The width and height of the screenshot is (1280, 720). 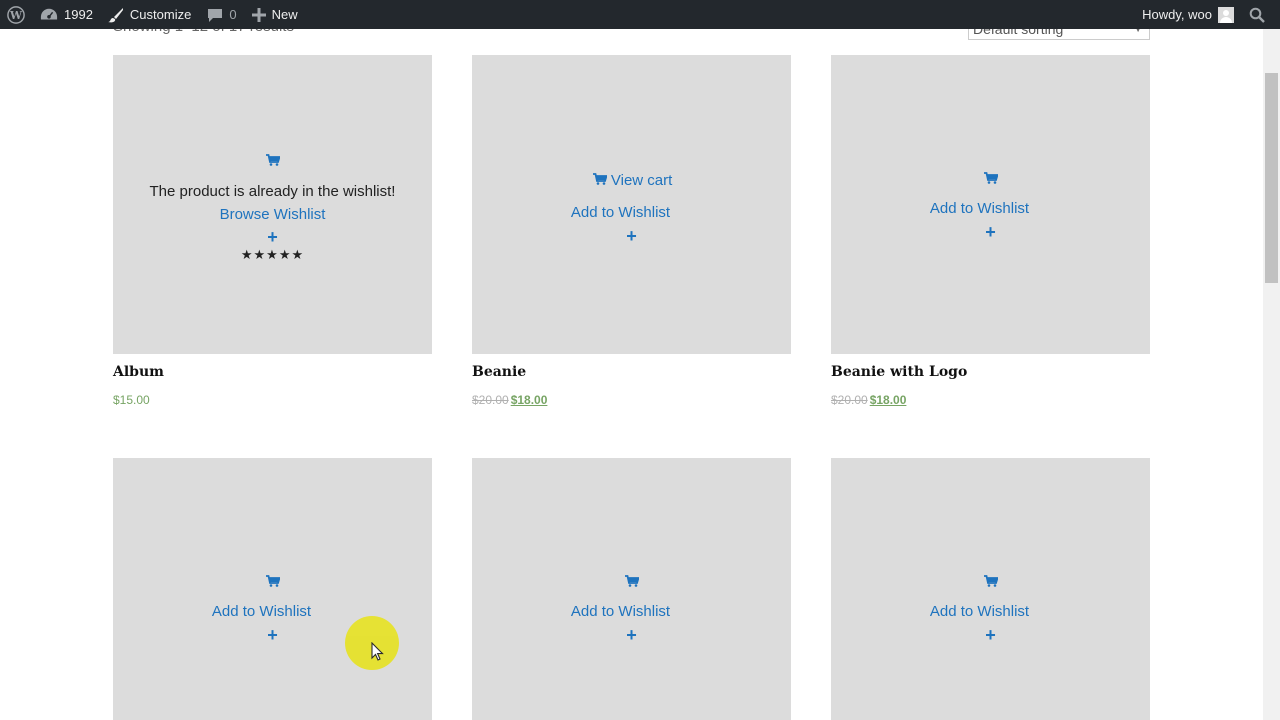 I want to click on product-image: View cart Add to Wishlist +, so click(x=631, y=204).